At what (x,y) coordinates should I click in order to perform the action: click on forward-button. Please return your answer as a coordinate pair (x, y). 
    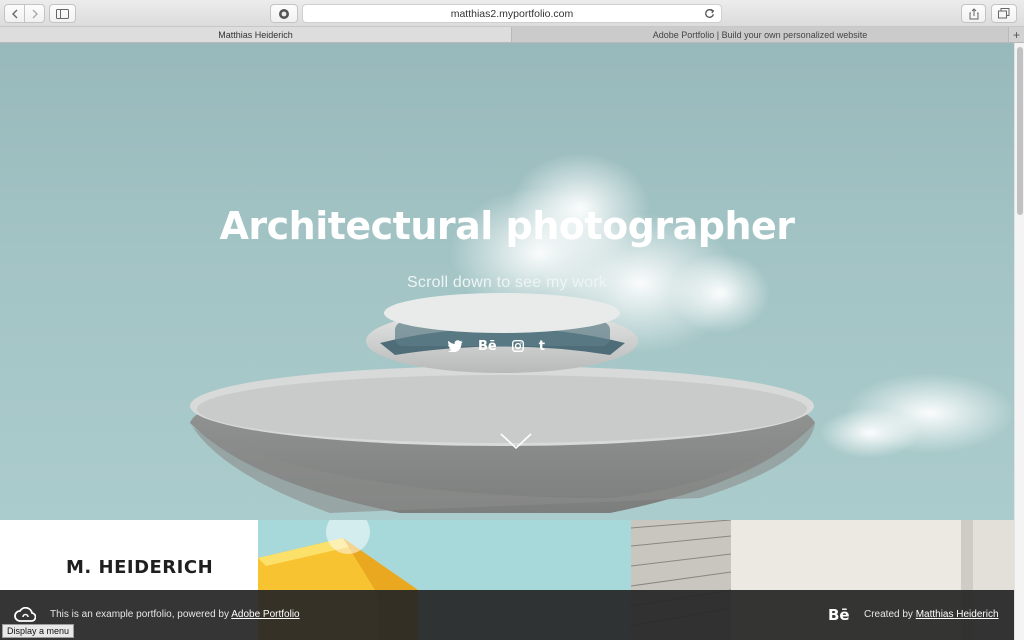
    Looking at the image, I should click on (34, 13).